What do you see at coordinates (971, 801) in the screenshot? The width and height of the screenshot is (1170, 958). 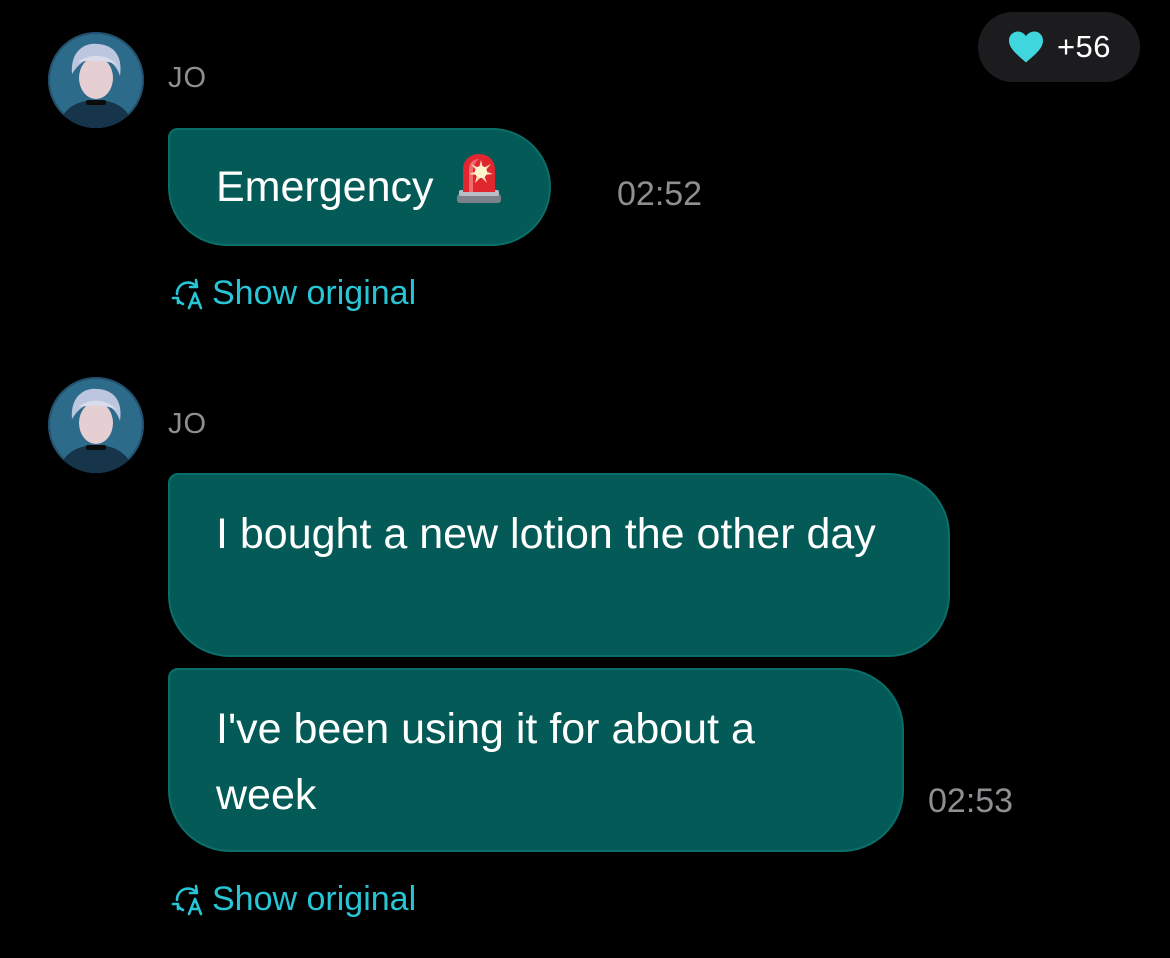 I see `message-timestamp: 02:53` at bounding box center [971, 801].